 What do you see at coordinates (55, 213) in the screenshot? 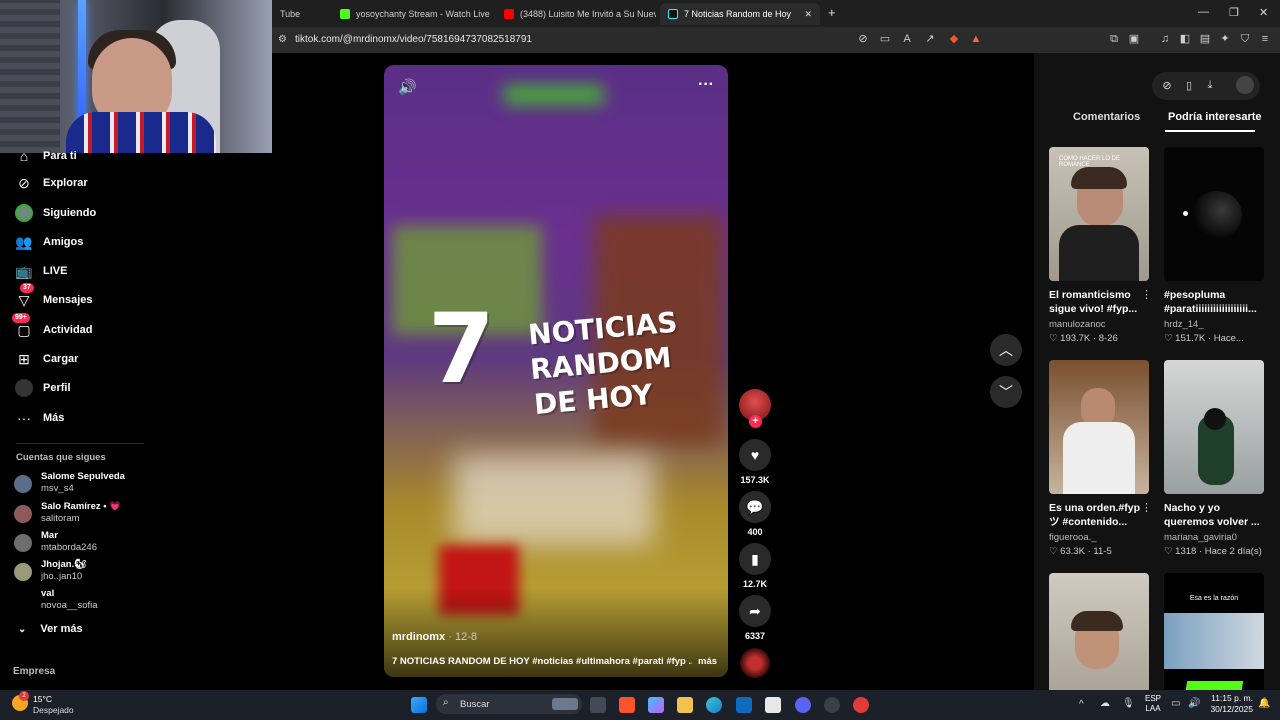
I see `sidebar-item-siguiendo: Siguiendo` at bounding box center [55, 213].